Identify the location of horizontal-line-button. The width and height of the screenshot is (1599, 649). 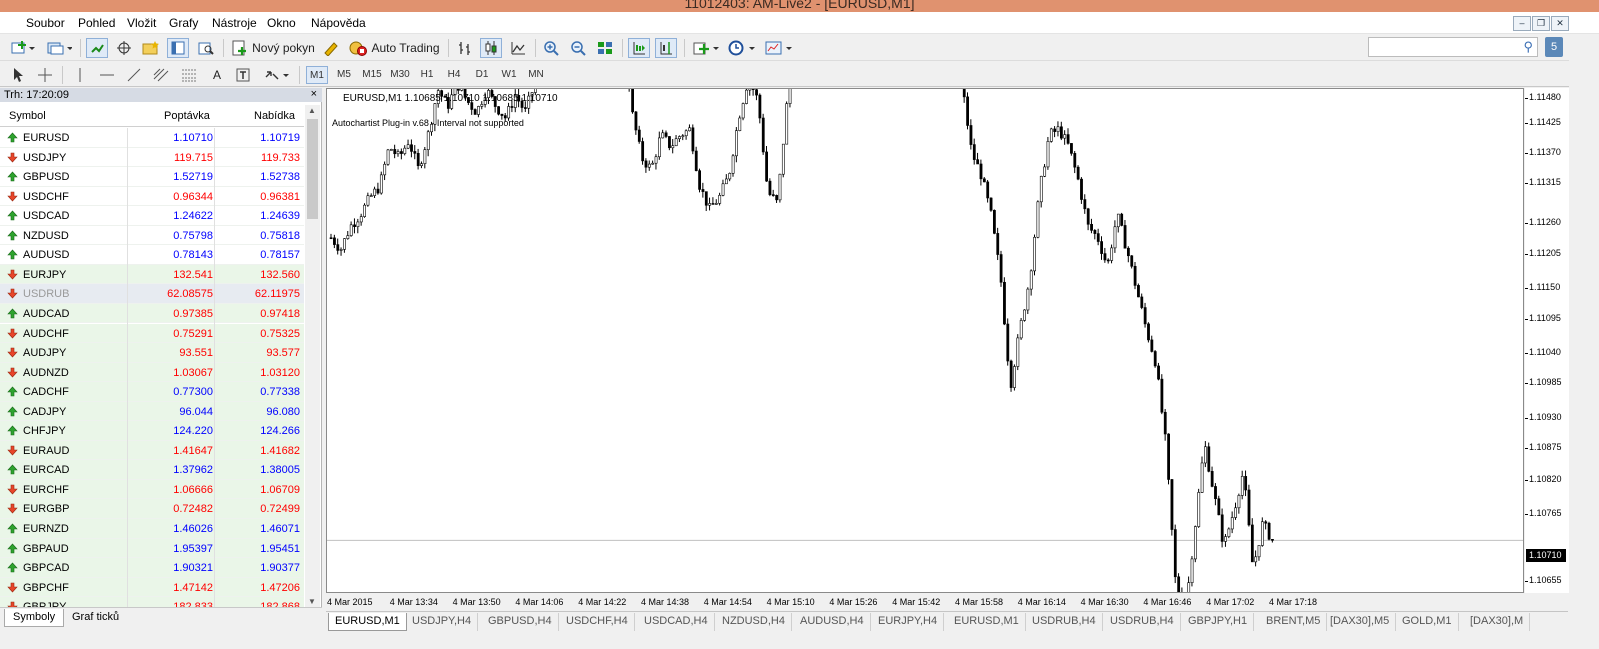
(107, 75).